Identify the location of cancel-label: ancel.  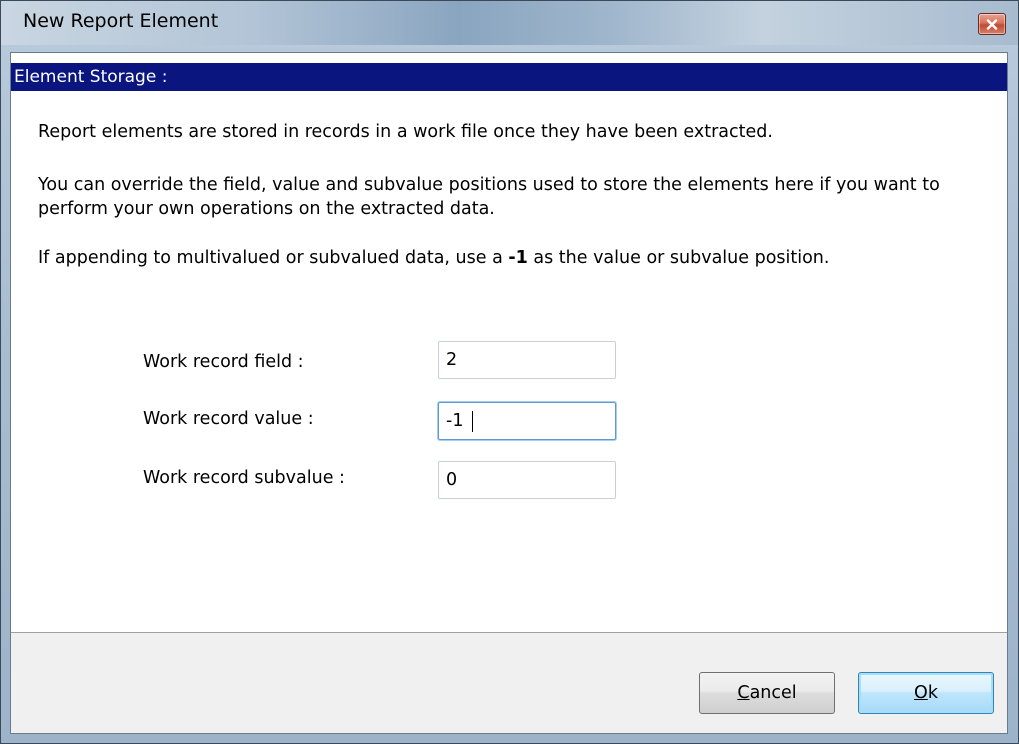
(773, 693).